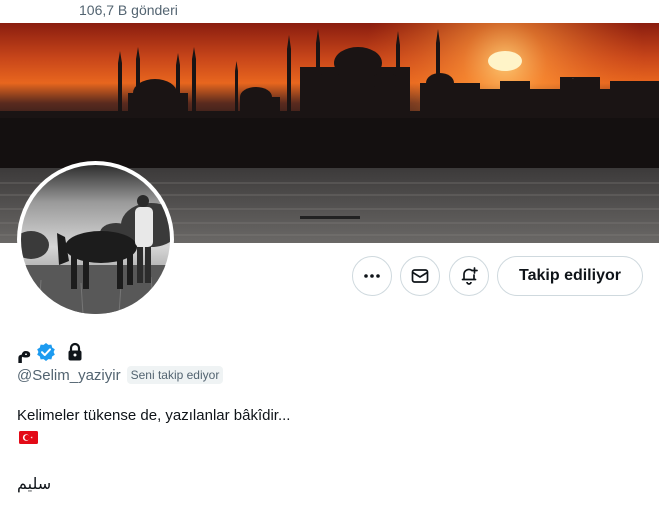  Describe the element at coordinates (28, 440) in the screenshot. I see `turkey-flag-icon` at that location.